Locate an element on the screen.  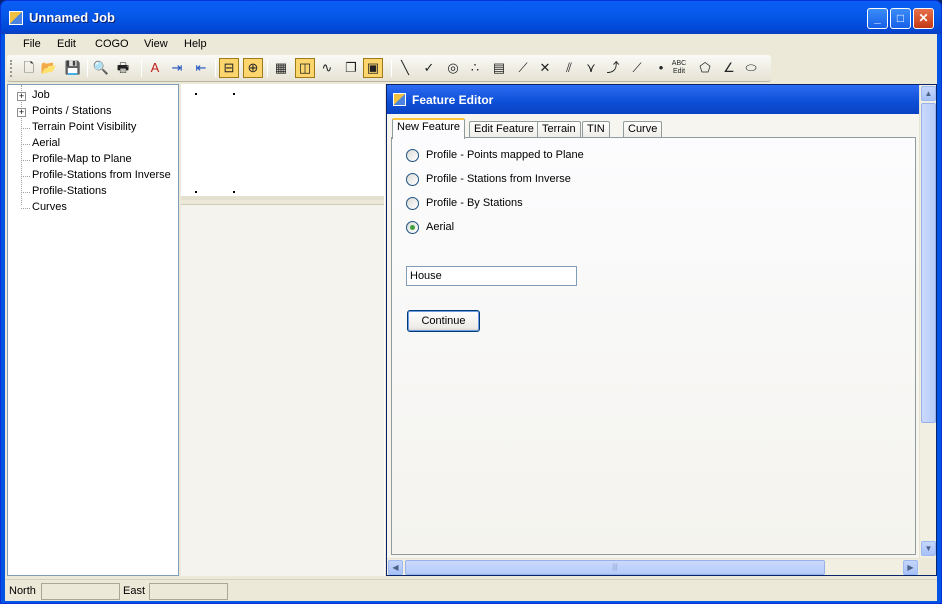
east-value is located at coordinates (188, 591).